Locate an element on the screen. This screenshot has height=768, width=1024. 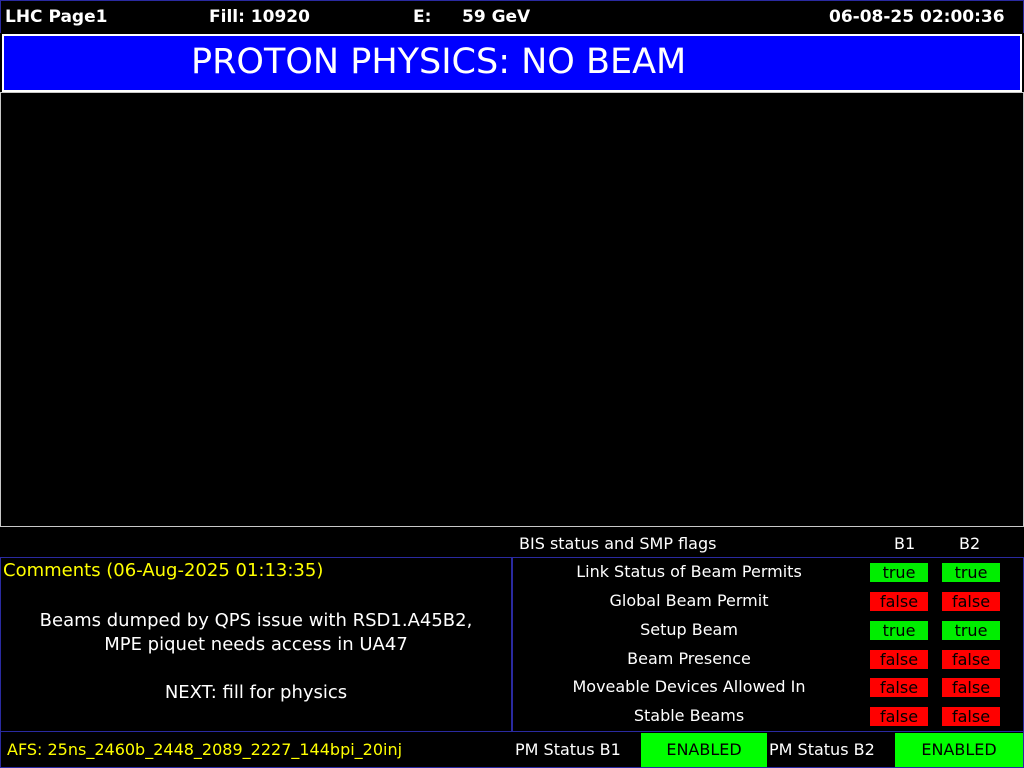
energy-label: E: is located at coordinates (422, 17).